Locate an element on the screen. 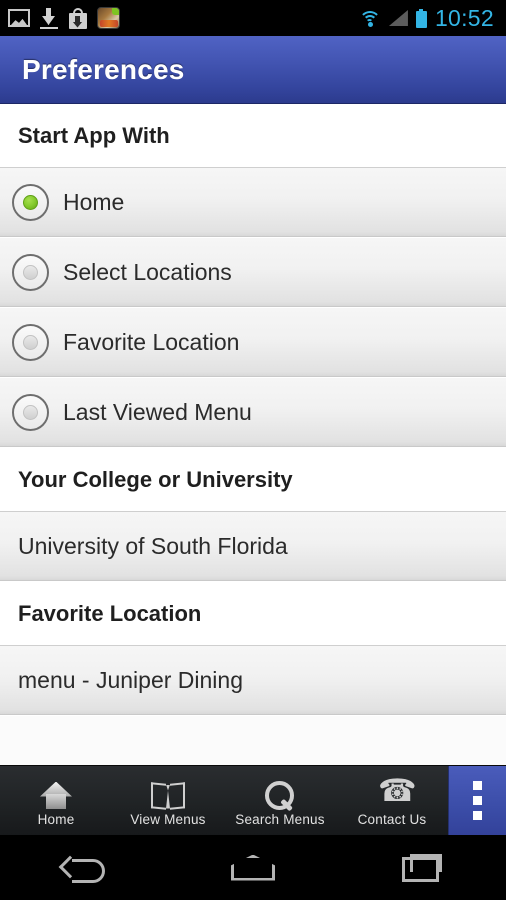 This screenshot has height=900, width=506. phone-icon is located at coordinates (397, 792).